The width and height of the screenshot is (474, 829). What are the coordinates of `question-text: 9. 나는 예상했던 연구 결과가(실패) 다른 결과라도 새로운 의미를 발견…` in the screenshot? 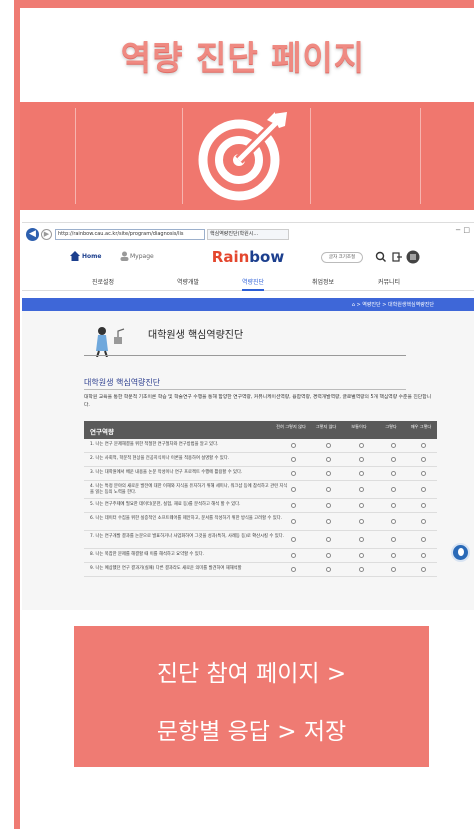 It's located at (166, 568).